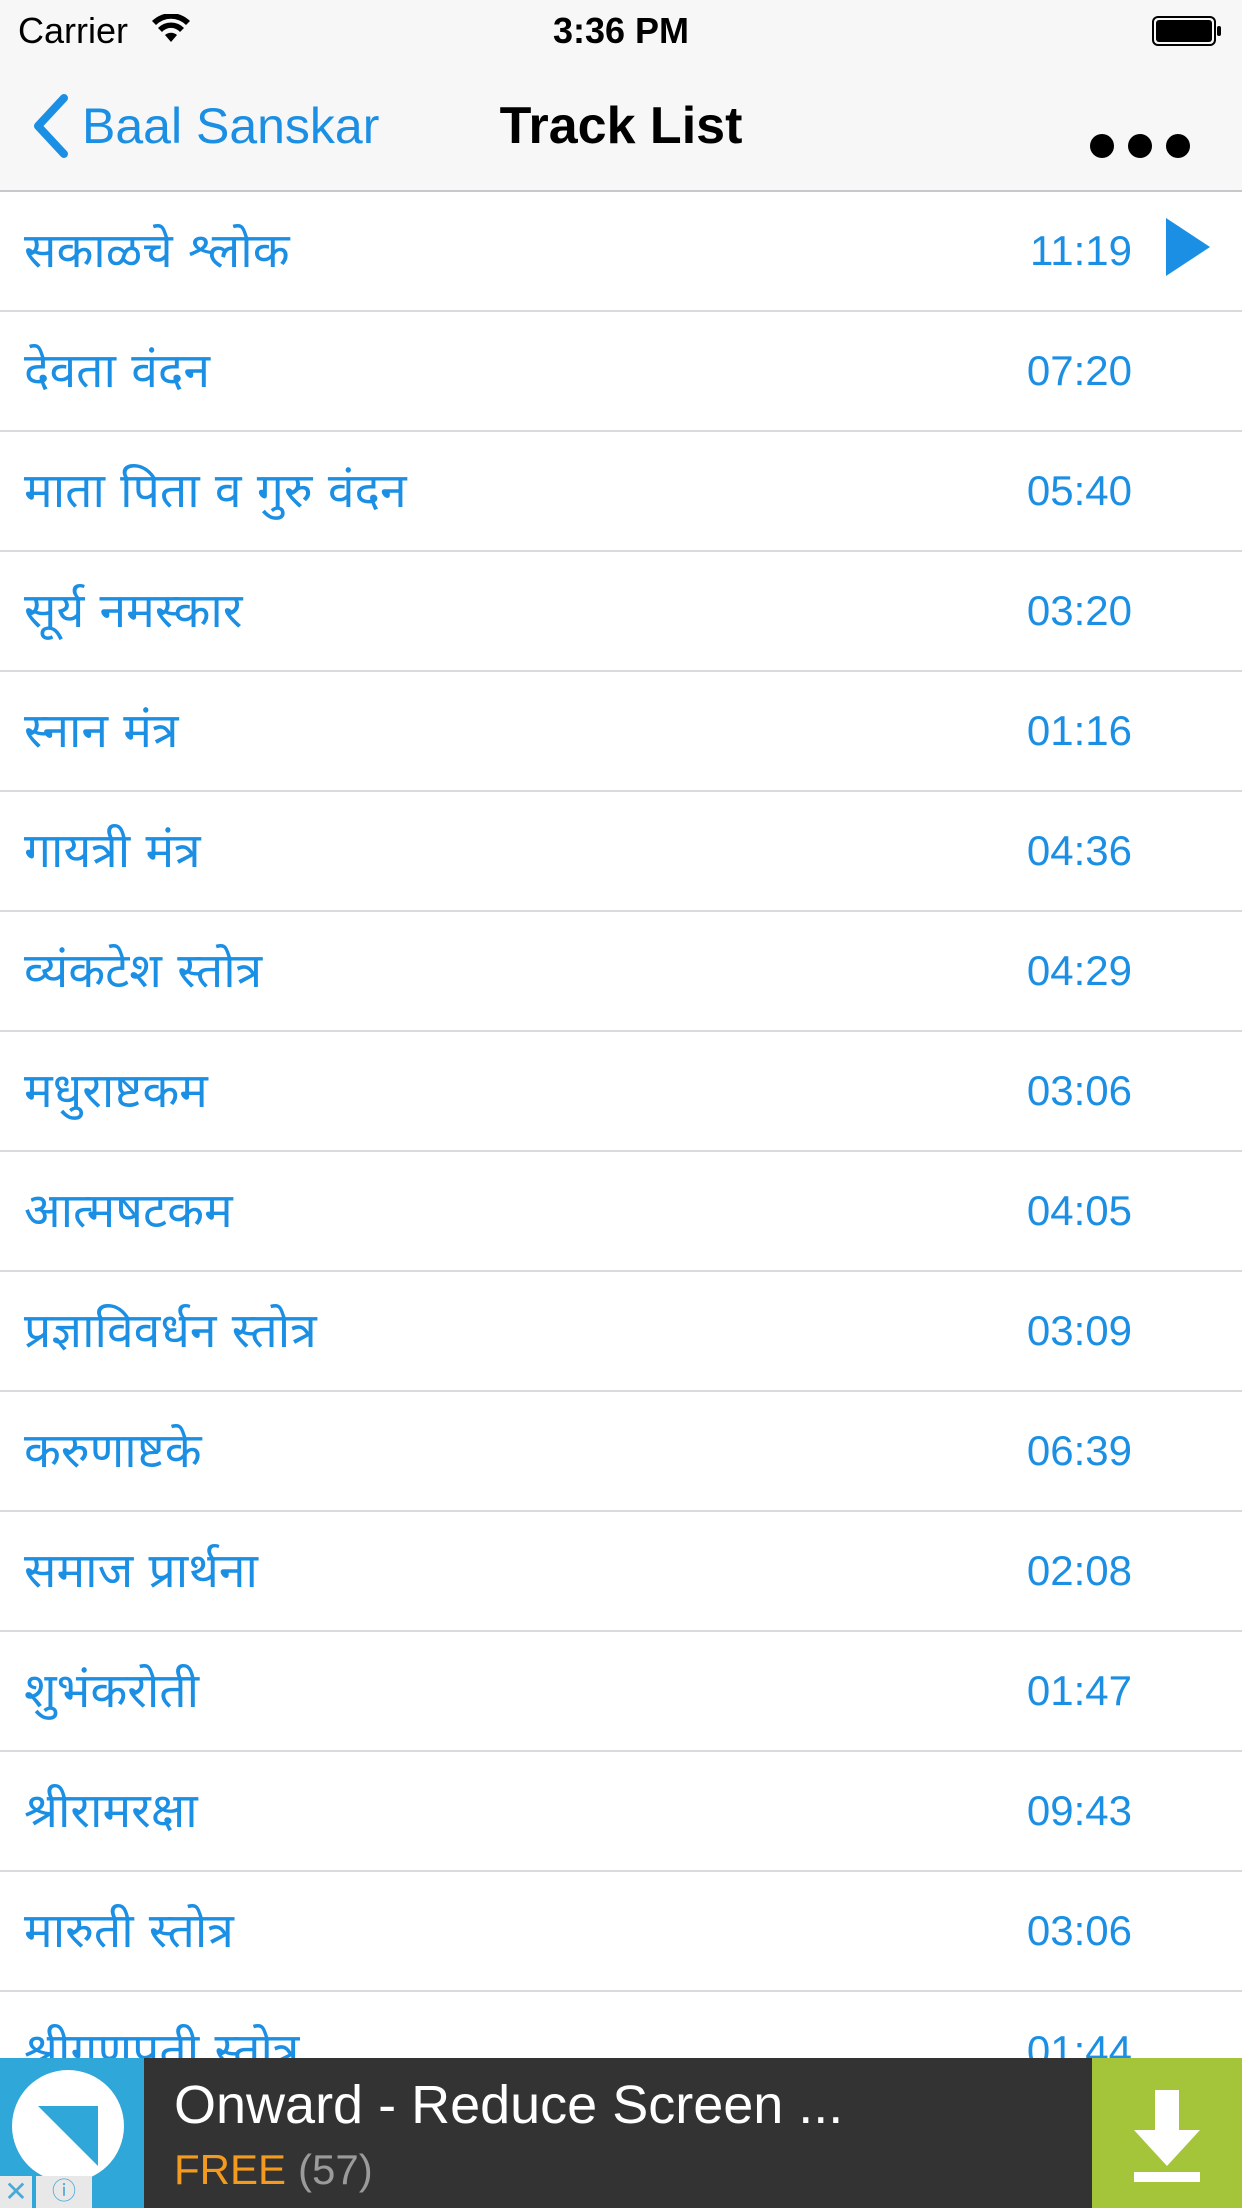 This screenshot has height=2208, width=1242. I want to click on track-row: समाज प्रार्थना 02:08, so click(621, 1572).